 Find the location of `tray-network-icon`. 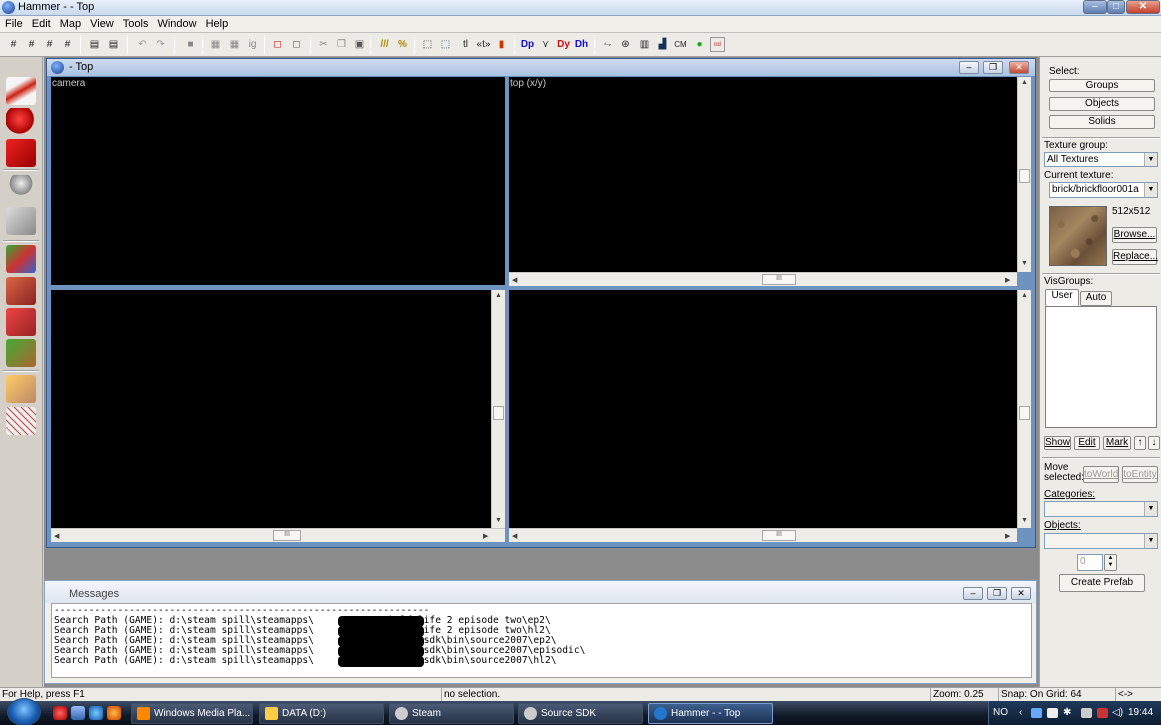

tray-network-icon is located at coordinates (1036, 713).